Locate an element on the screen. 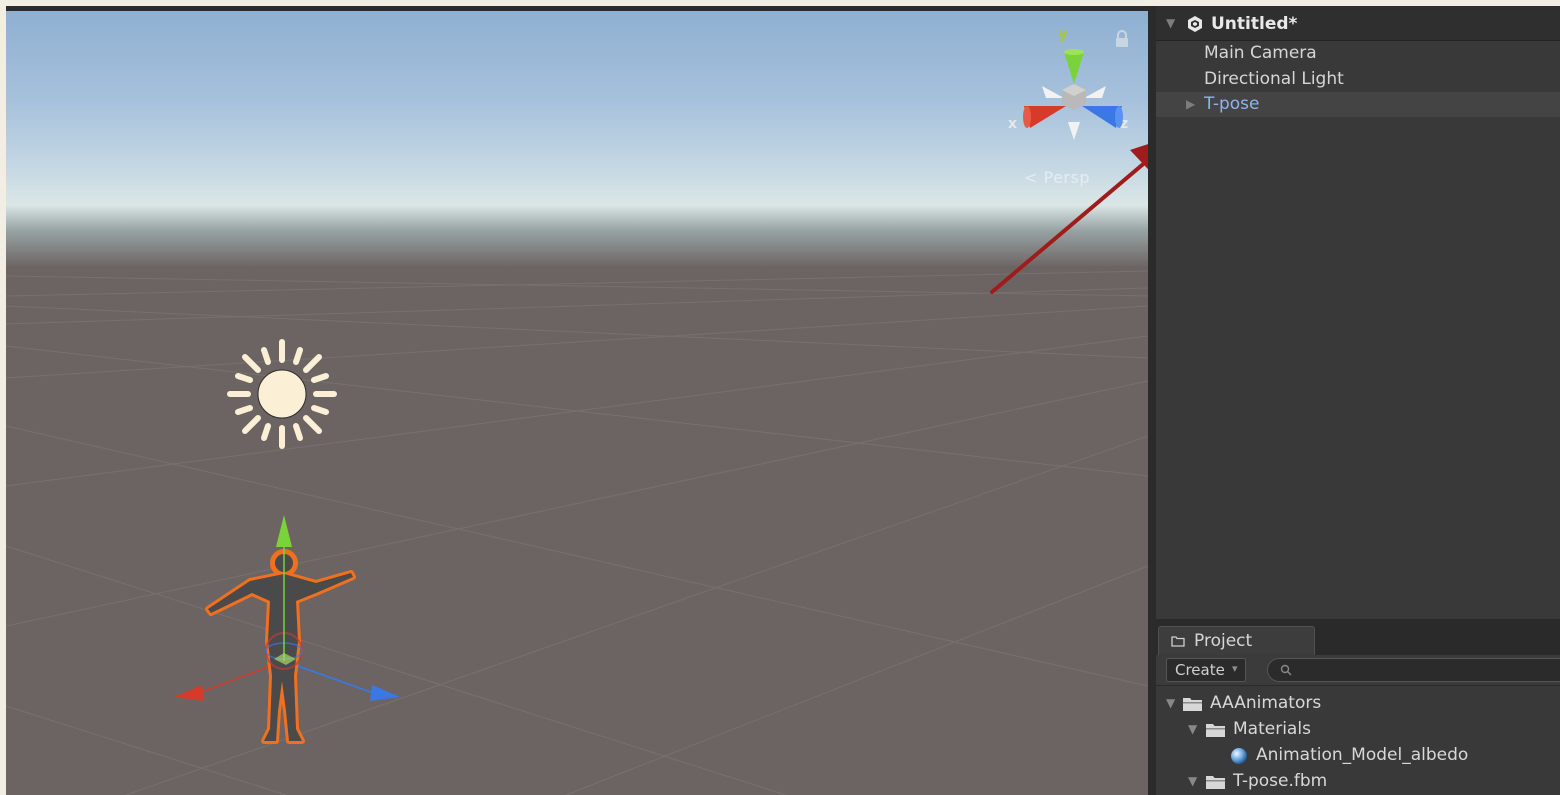 Image resolution: width=1560 pixels, height=795 pixels. create-dropdown-button: Create ▾ is located at coordinates (1206, 670).